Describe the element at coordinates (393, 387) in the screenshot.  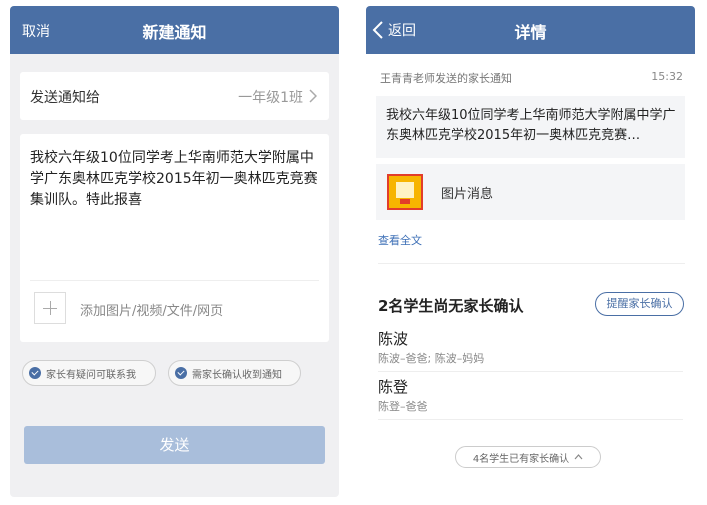
I see `student-name: 陈登` at that location.